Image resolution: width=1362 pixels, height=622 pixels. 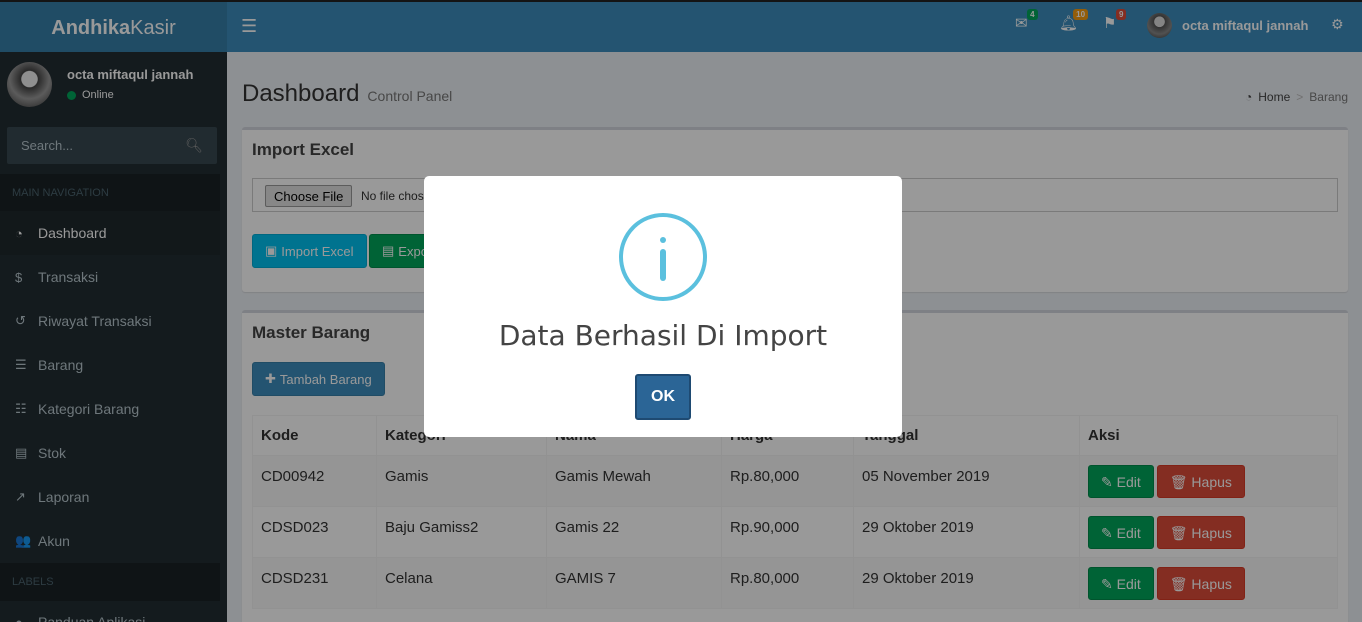 What do you see at coordinates (663, 306) in the screenshot?
I see `success-dialog: Data Berhasil Di Import OK` at bounding box center [663, 306].